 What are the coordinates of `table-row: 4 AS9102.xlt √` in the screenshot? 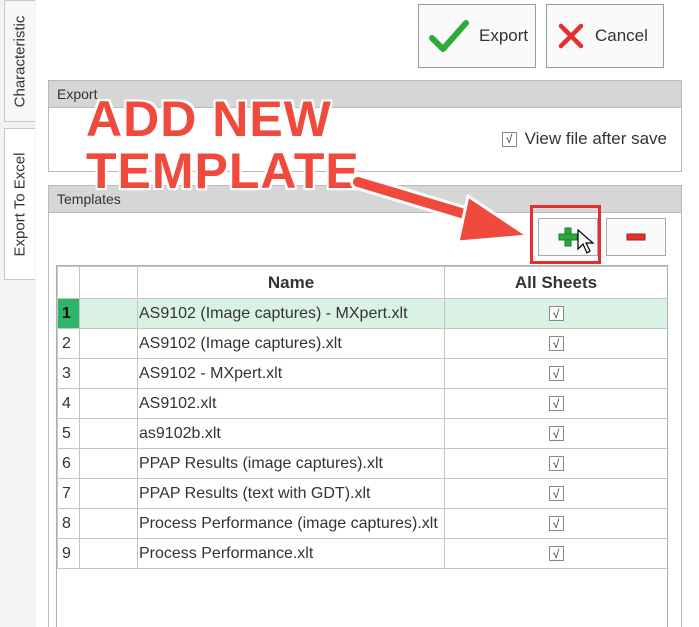 It's located at (362, 403).